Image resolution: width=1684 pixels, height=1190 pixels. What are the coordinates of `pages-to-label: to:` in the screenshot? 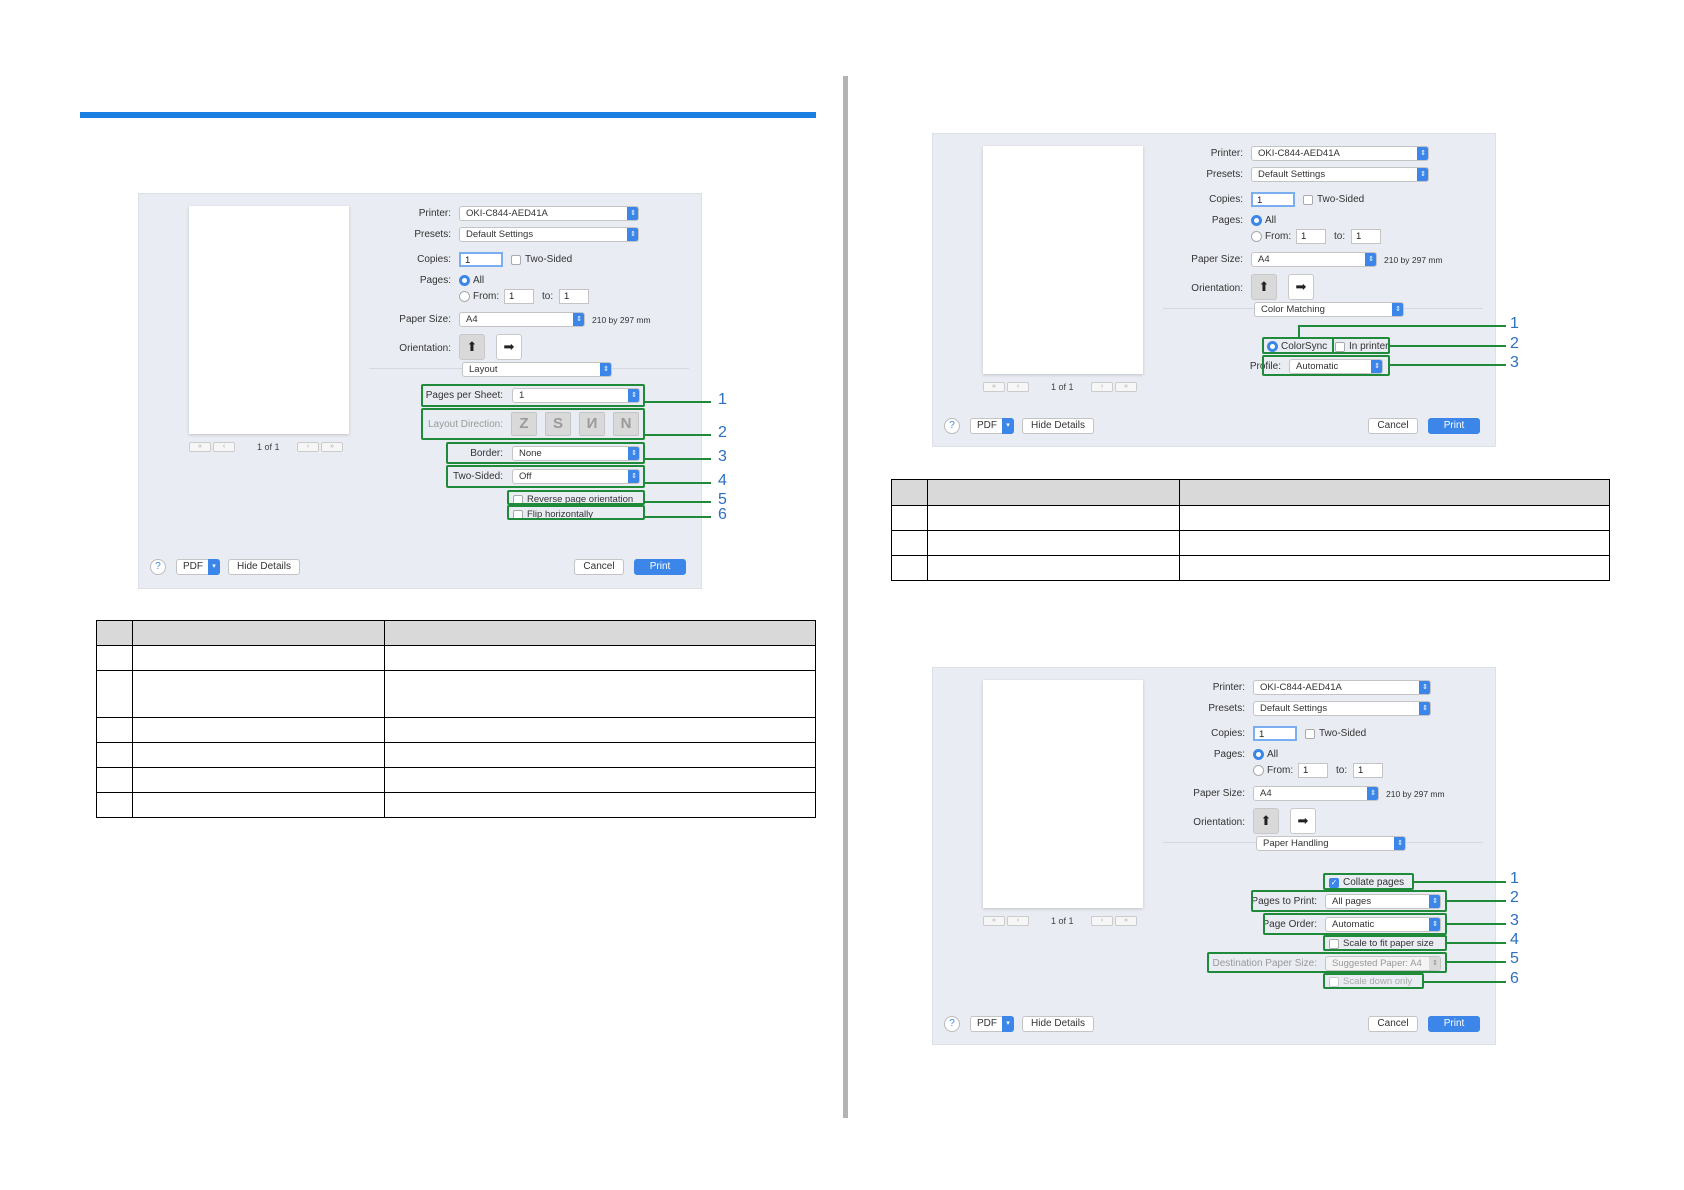 It's located at (1340, 236).